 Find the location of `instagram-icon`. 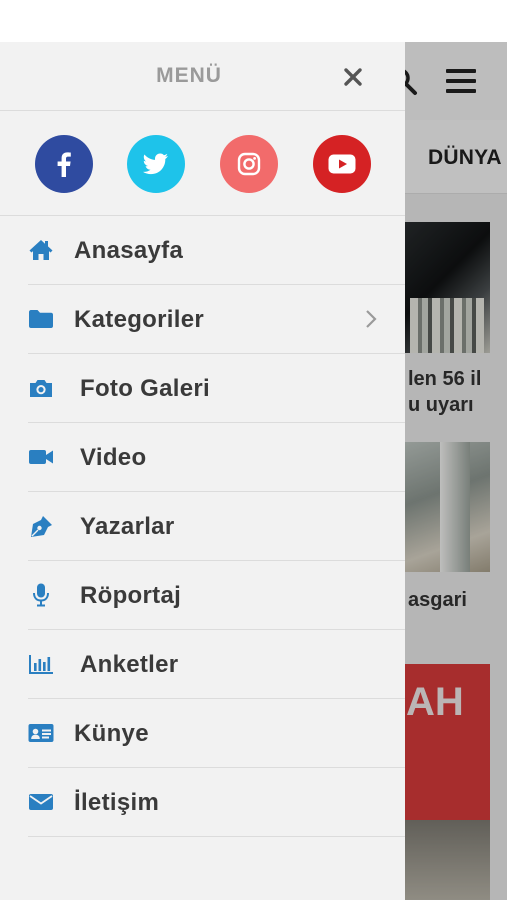

instagram-icon is located at coordinates (249, 164).